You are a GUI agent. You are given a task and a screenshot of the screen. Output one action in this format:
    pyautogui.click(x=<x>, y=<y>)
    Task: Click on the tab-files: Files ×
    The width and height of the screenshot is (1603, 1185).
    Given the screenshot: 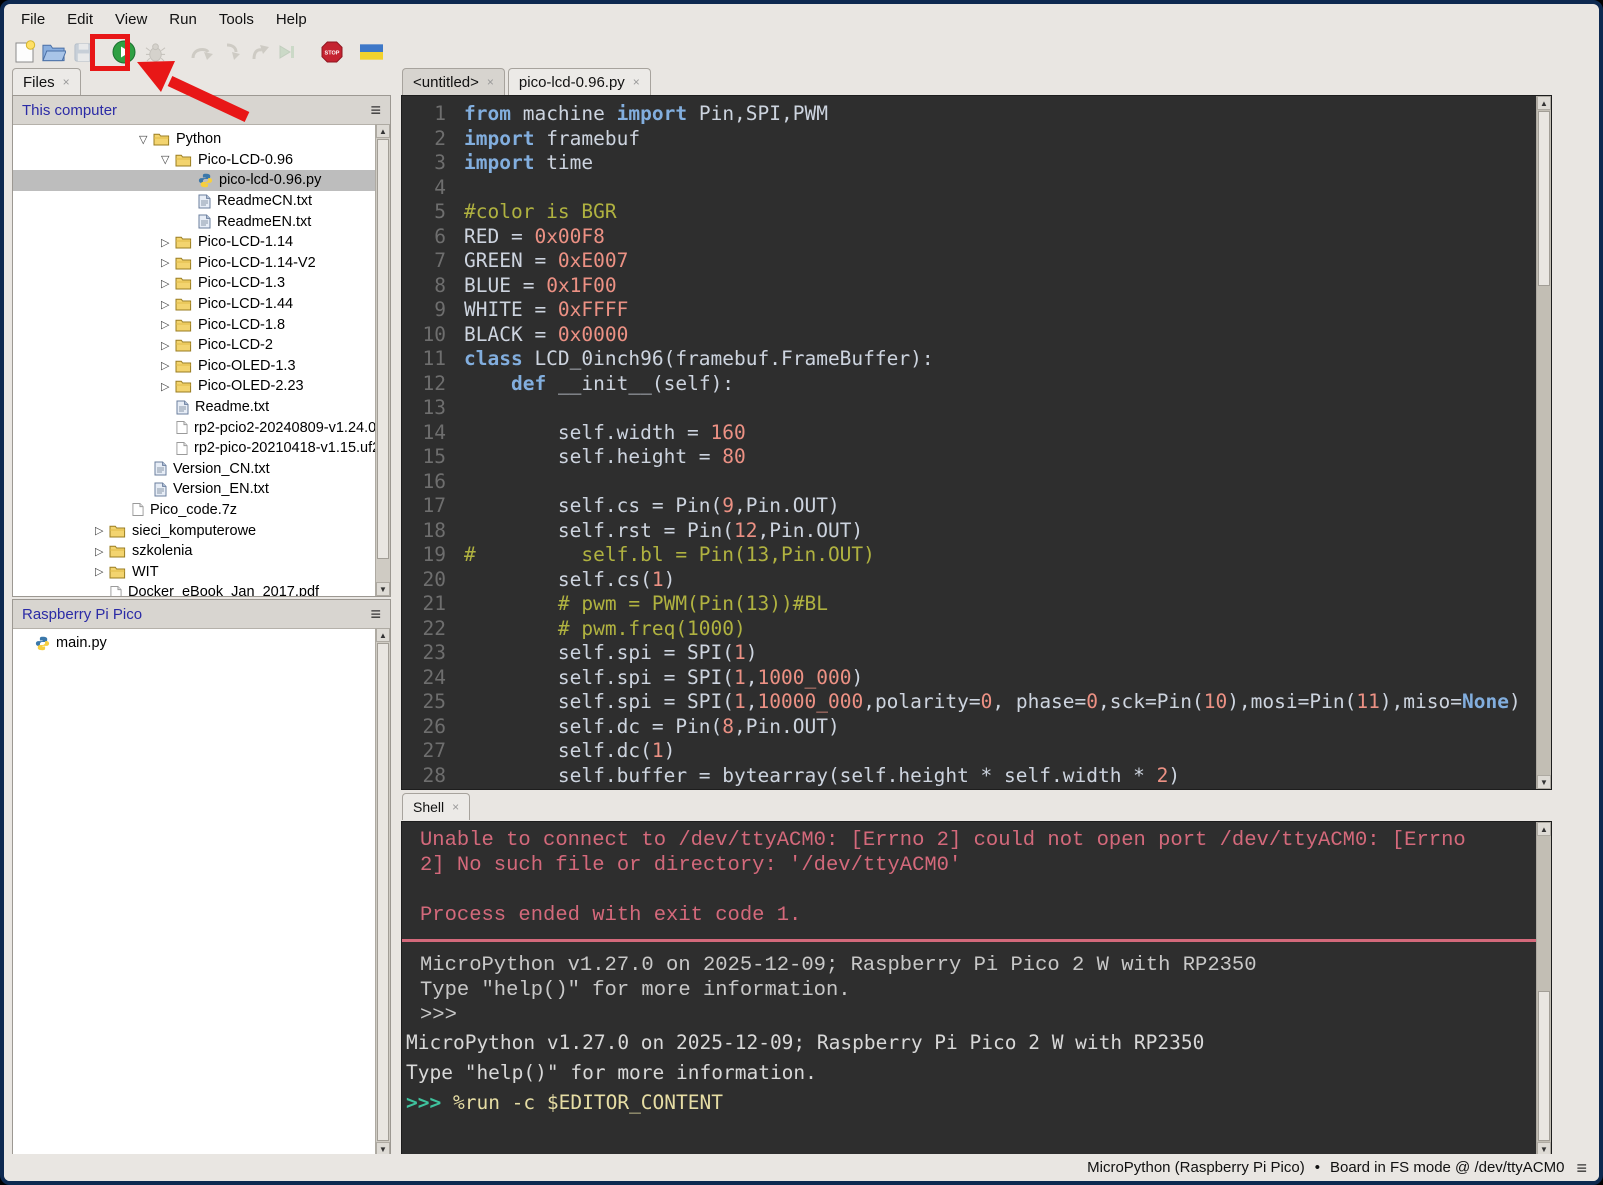 What is the action you would take?
    pyautogui.click(x=46, y=81)
    